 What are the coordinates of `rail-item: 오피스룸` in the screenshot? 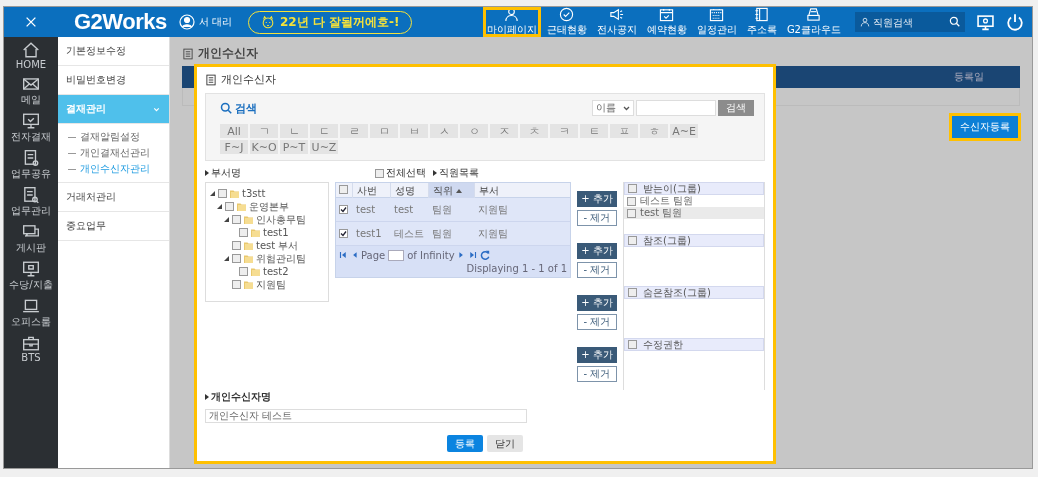 It's located at (31, 313).